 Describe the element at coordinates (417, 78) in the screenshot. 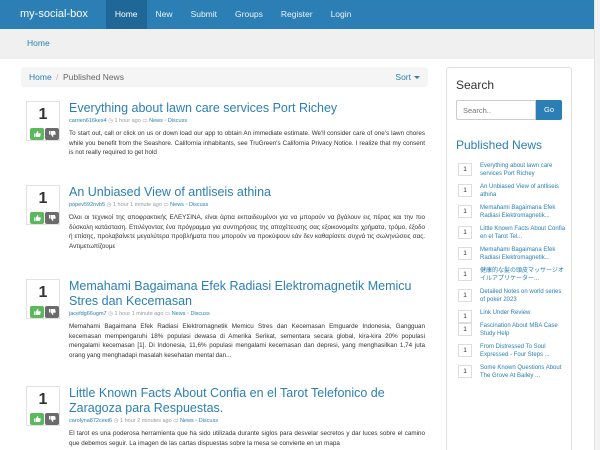

I see `caret-down-icon` at that location.